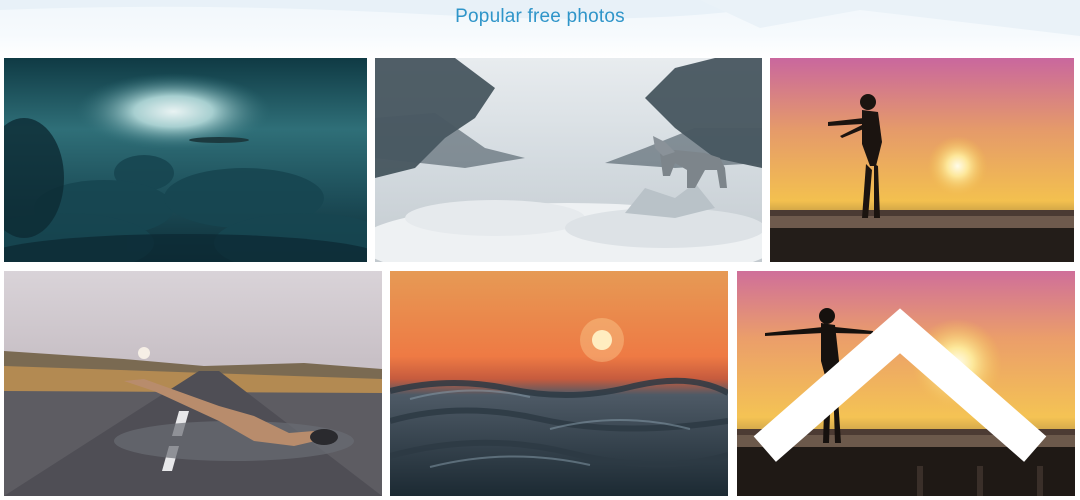 The image size is (1080, 500). I want to click on photo-storm-clouds, so click(185, 160).